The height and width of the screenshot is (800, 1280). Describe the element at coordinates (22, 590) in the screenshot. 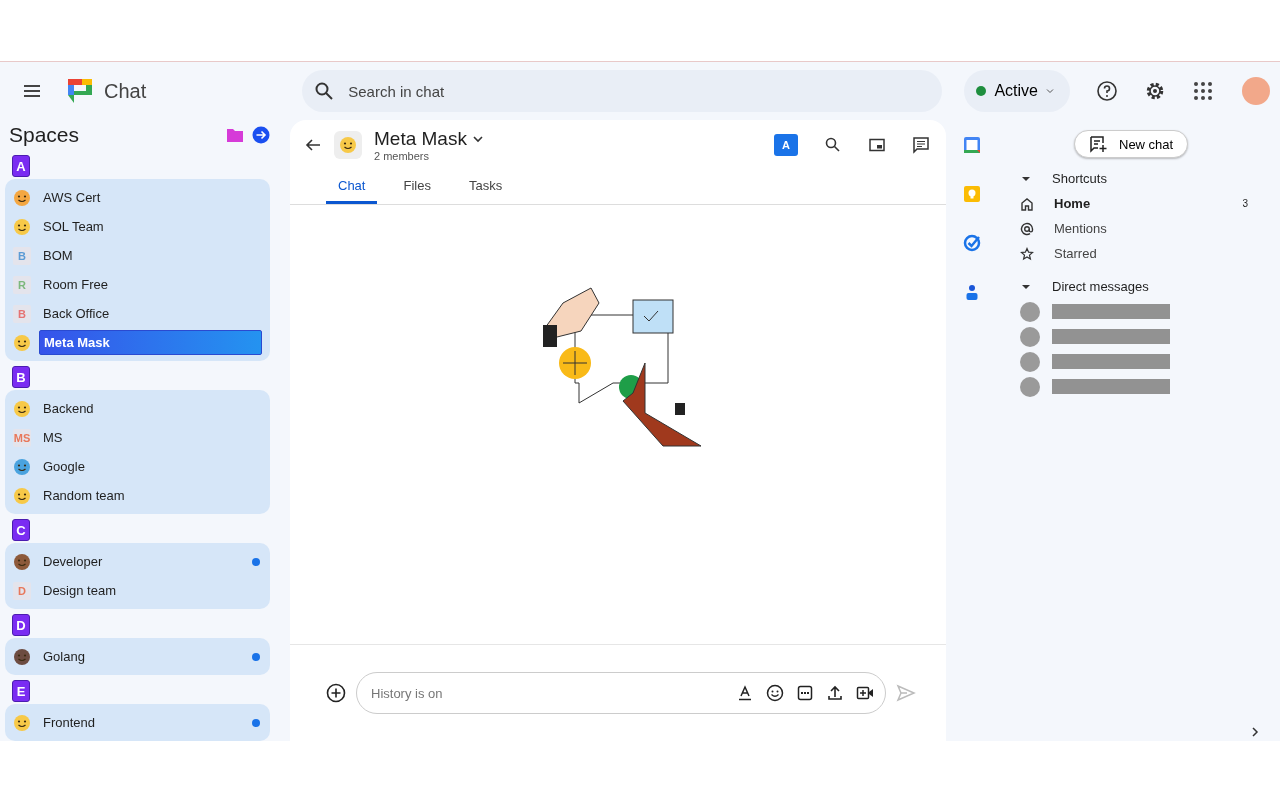

I see `space-avatar: D` at that location.